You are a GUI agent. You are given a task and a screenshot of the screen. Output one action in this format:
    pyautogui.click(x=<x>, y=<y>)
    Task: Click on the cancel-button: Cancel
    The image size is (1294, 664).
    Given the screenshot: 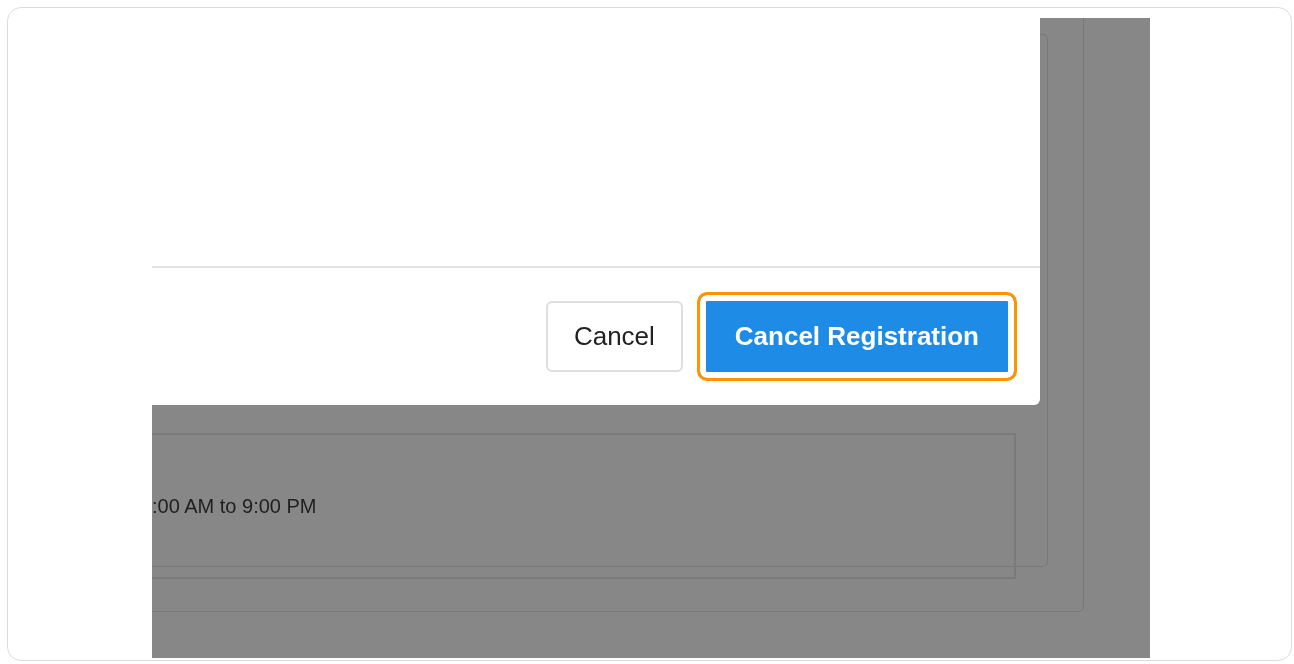 What is the action you would take?
    pyautogui.click(x=614, y=336)
    